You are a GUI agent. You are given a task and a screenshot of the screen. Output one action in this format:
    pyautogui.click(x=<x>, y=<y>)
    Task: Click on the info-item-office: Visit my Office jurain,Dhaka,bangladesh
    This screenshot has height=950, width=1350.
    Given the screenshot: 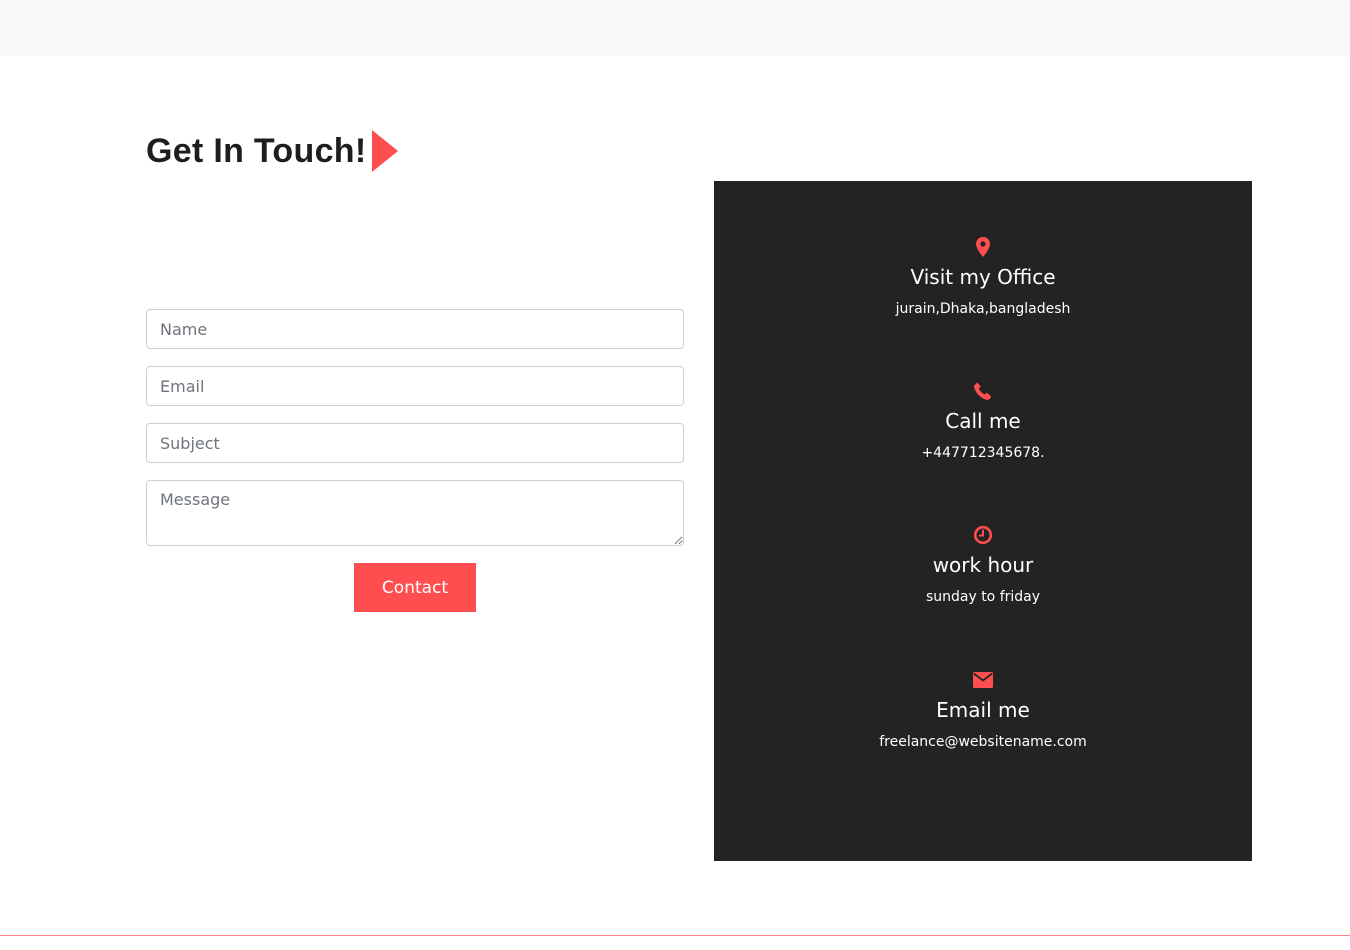 What is the action you would take?
    pyautogui.click(x=983, y=277)
    